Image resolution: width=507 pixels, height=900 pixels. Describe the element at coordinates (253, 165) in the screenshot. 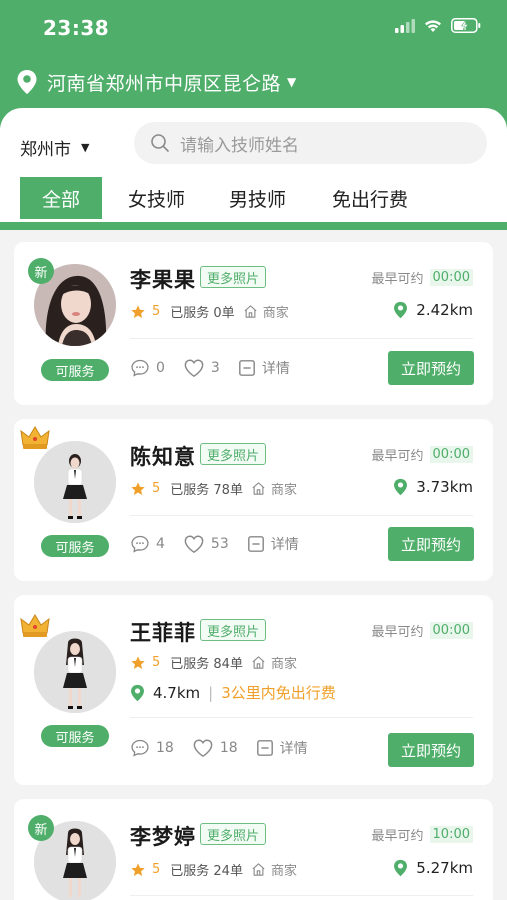

I see `filter-panel: 郑州市 ▼ 请输入技师姓名 全部 女技师 男技师 免出行费` at that location.